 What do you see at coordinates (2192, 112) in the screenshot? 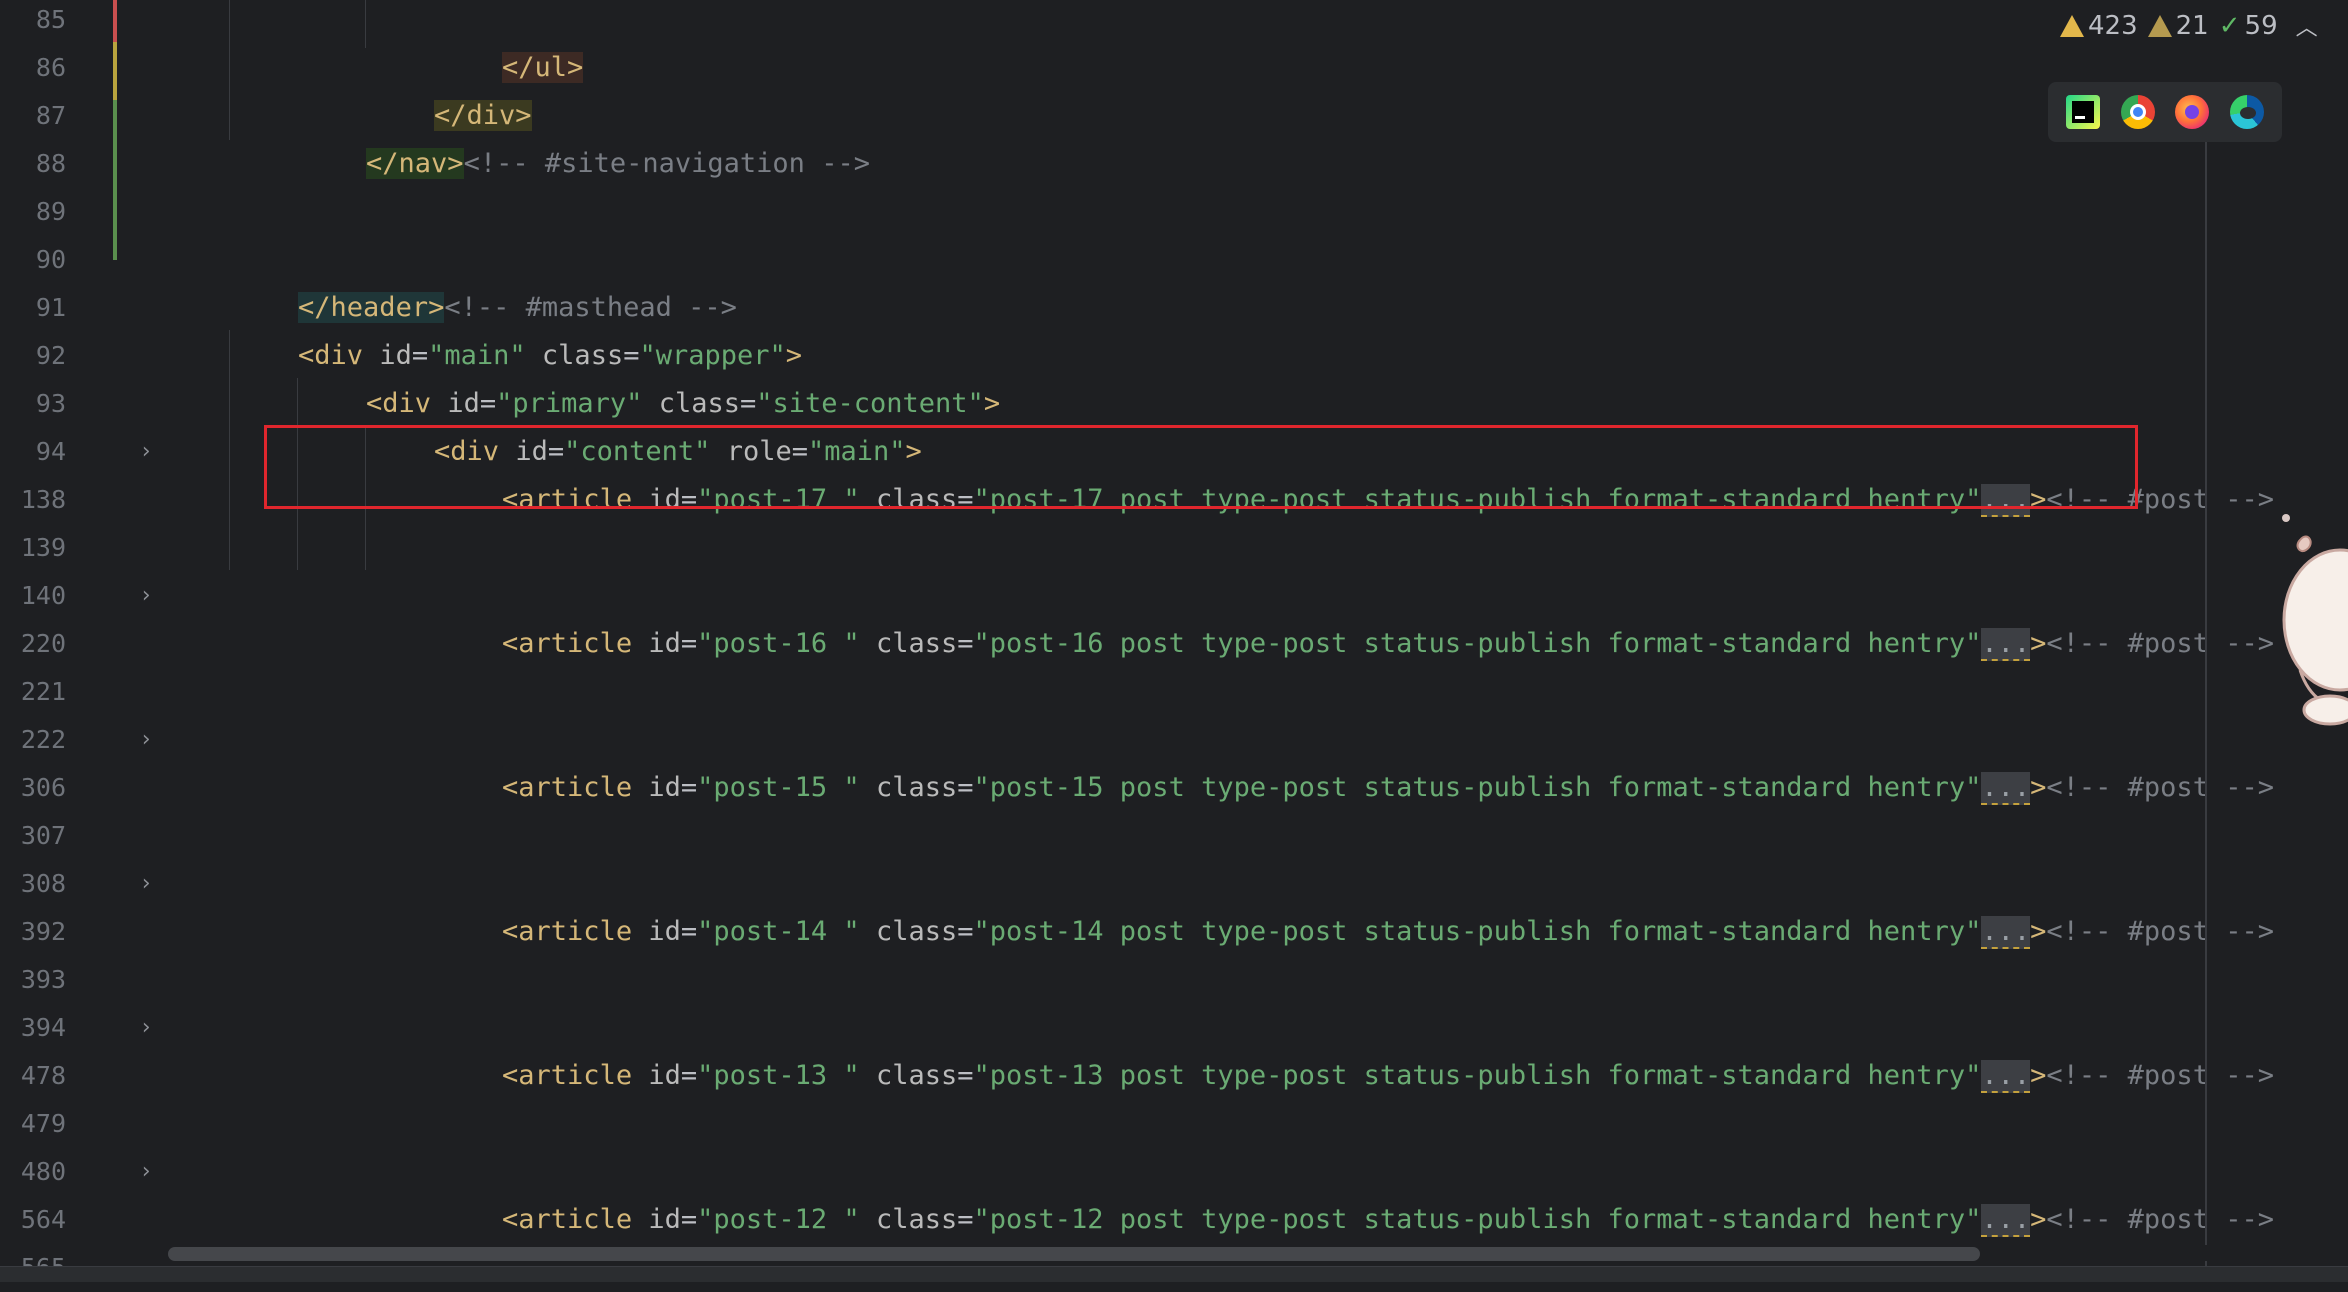
I see `firefox-icon` at bounding box center [2192, 112].